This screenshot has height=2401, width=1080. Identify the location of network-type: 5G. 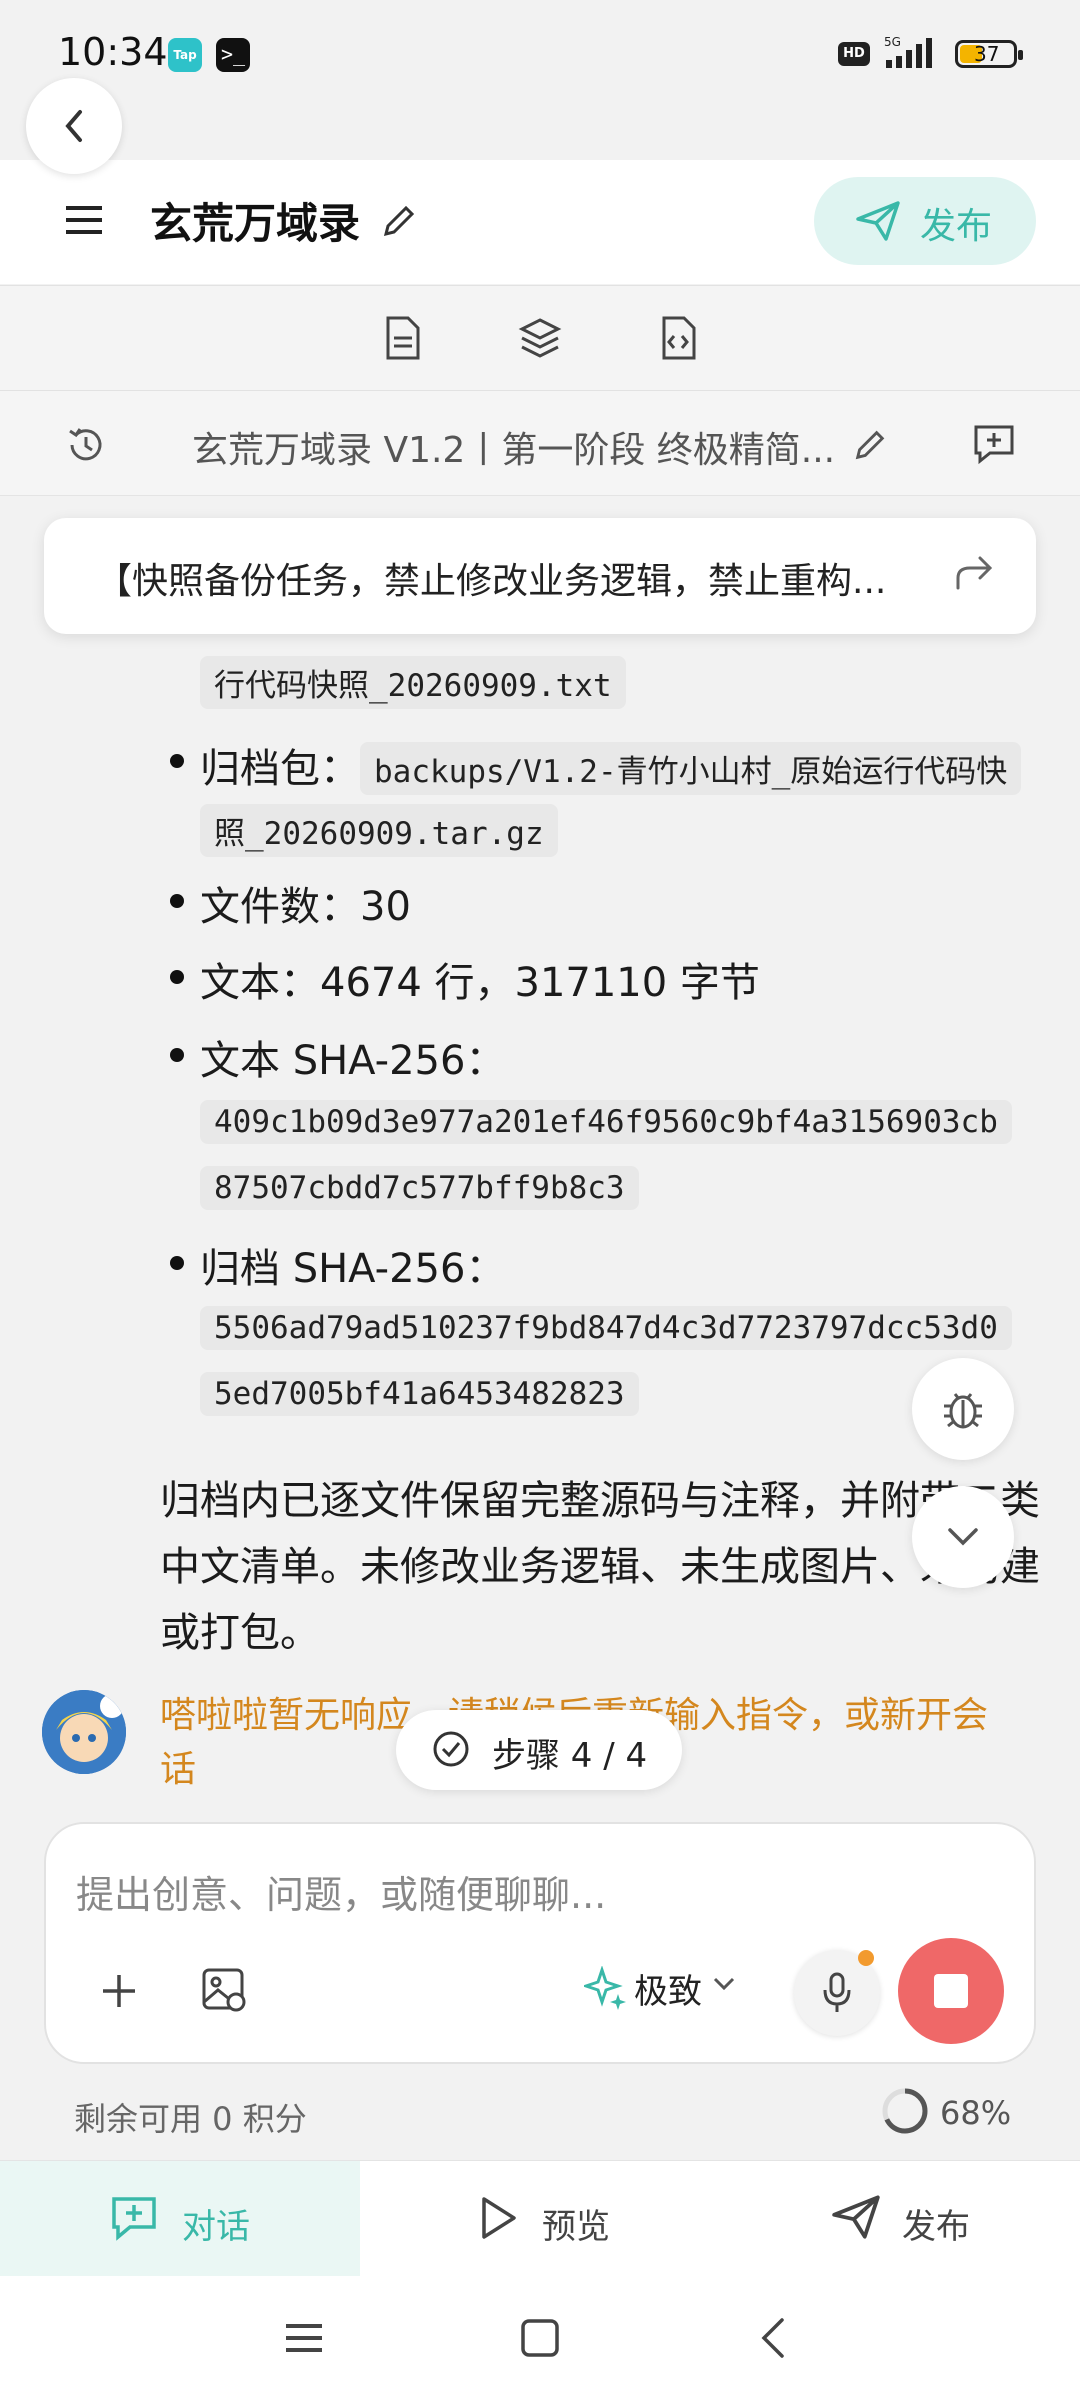
(892, 42).